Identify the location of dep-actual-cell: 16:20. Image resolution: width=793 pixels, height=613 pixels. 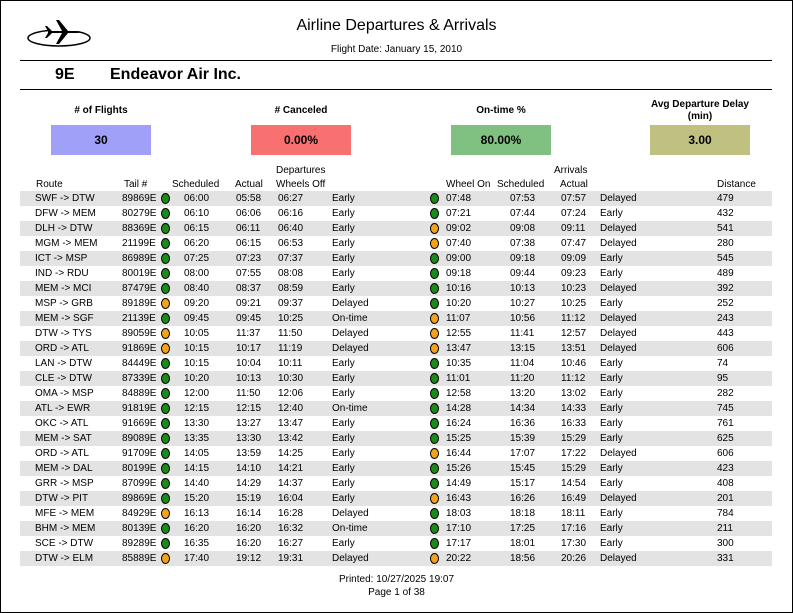
(249, 528).